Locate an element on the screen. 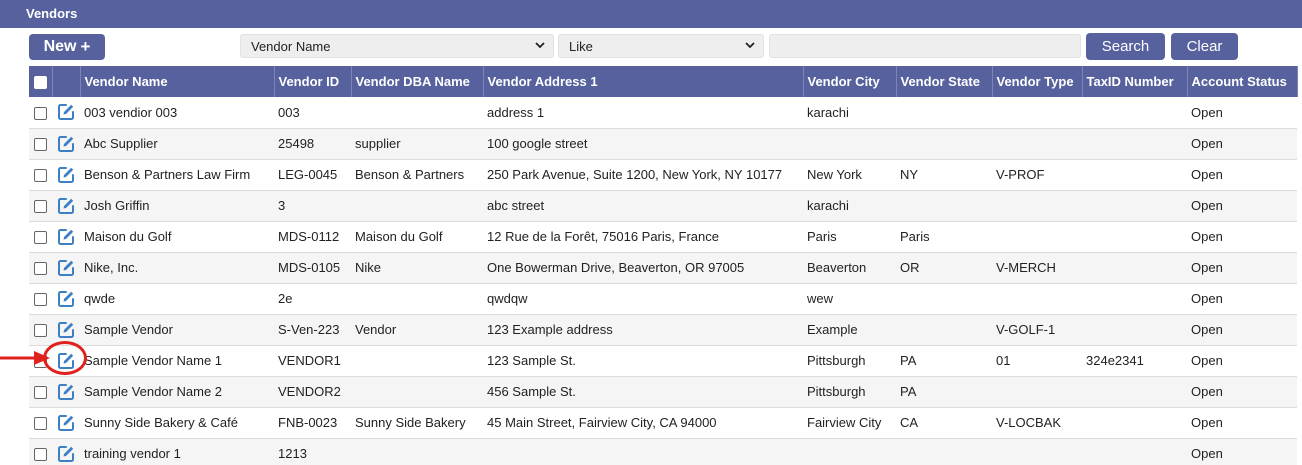  table-row: training vendor 1 1213 Open is located at coordinates (663, 451).